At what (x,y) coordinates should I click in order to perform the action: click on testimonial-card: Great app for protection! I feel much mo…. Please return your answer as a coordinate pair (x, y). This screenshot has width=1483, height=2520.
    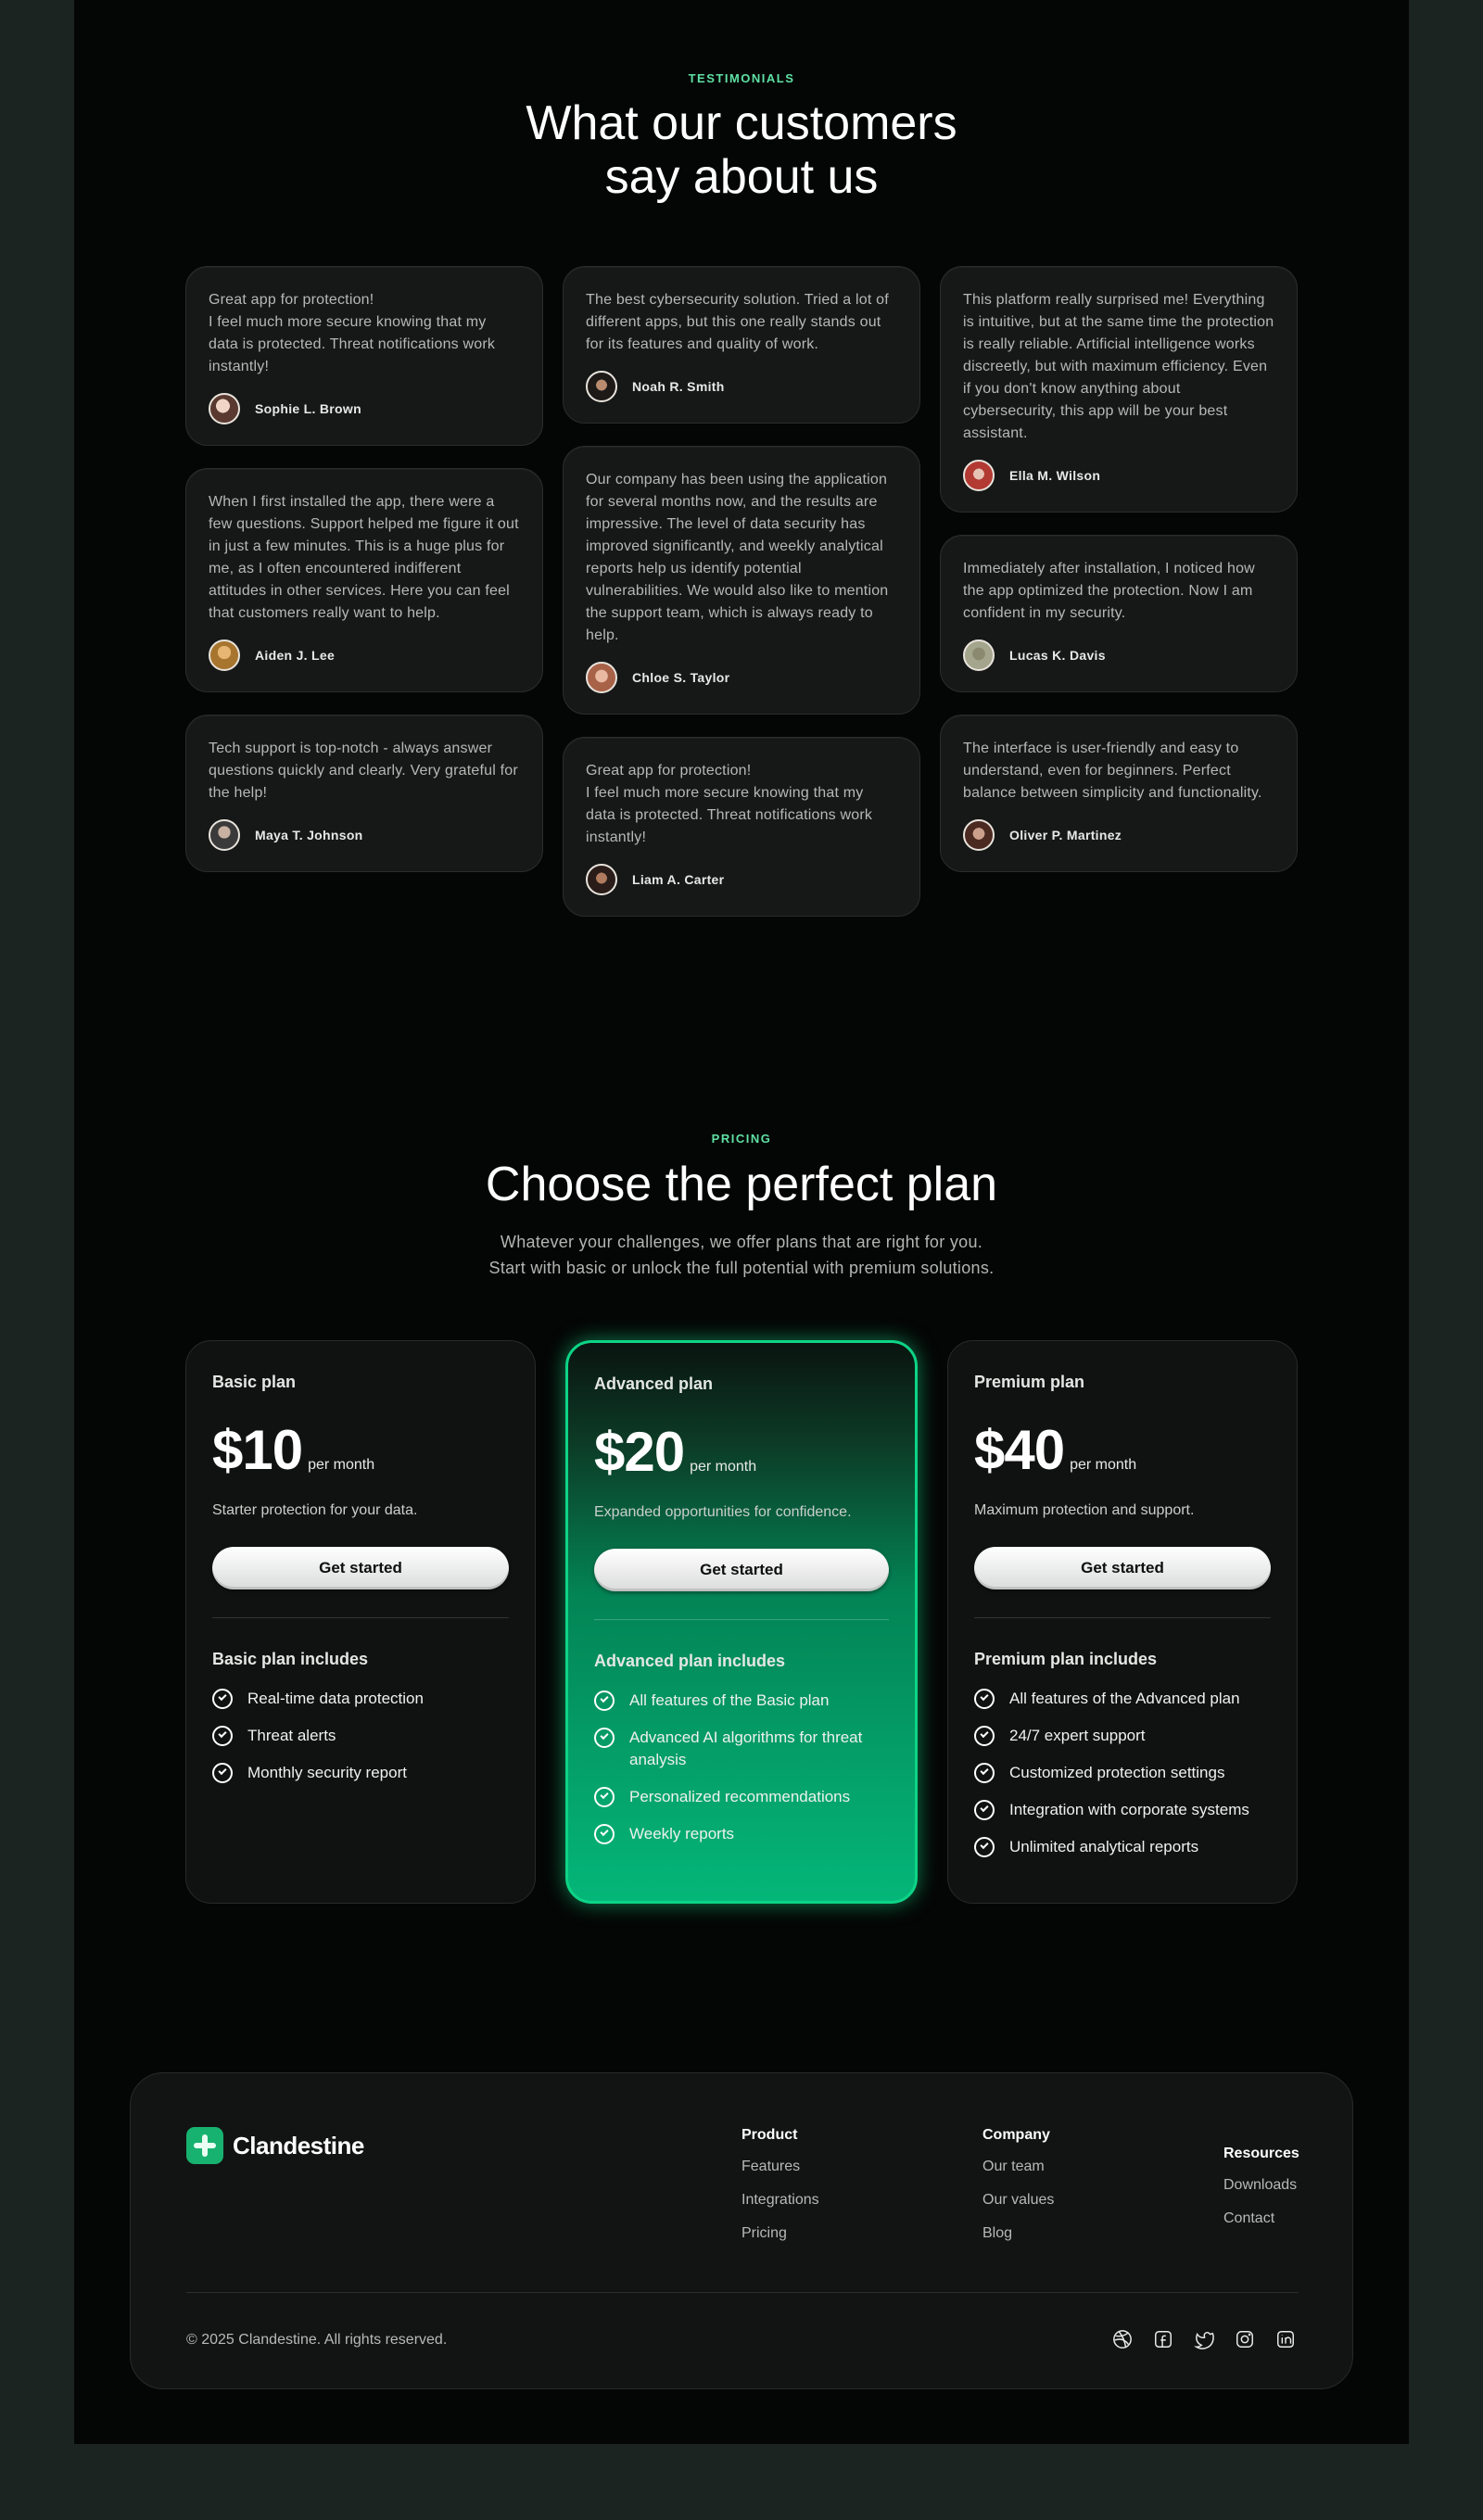
    Looking at the image, I should click on (741, 827).